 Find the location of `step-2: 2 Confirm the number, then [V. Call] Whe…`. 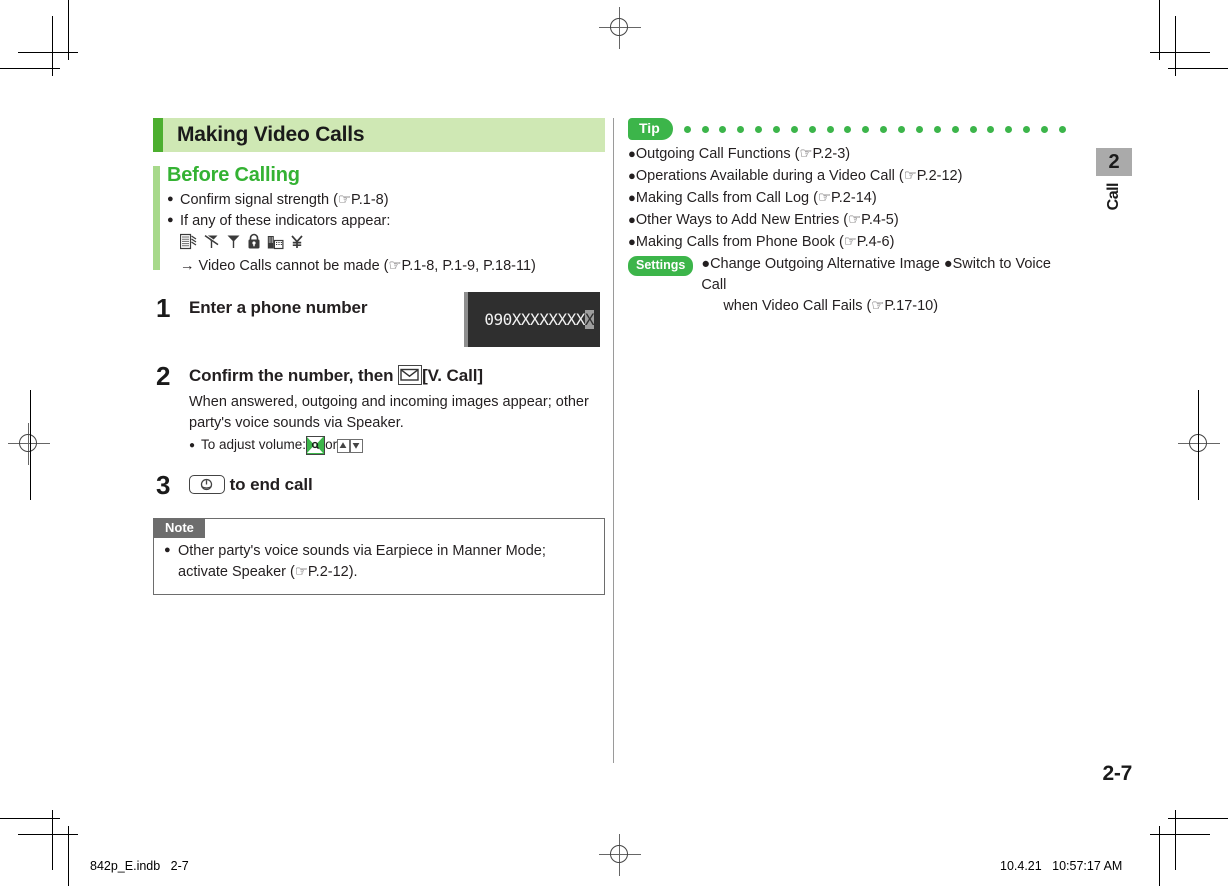

step-2: 2 Confirm the number, then [V. Call] Whe… is located at coordinates (379, 408).